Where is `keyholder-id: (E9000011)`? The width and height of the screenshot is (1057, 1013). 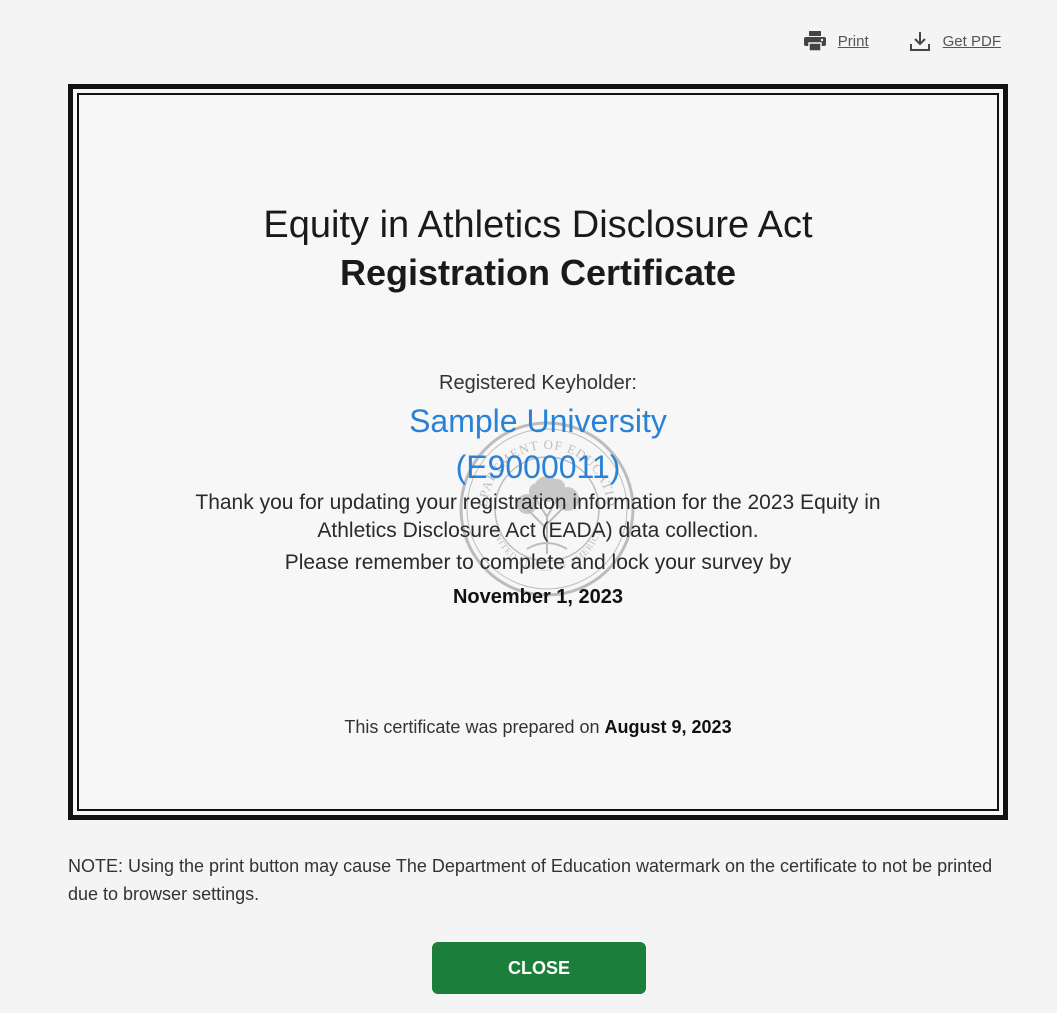
keyholder-id: (E9000011) is located at coordinates (538, 467).